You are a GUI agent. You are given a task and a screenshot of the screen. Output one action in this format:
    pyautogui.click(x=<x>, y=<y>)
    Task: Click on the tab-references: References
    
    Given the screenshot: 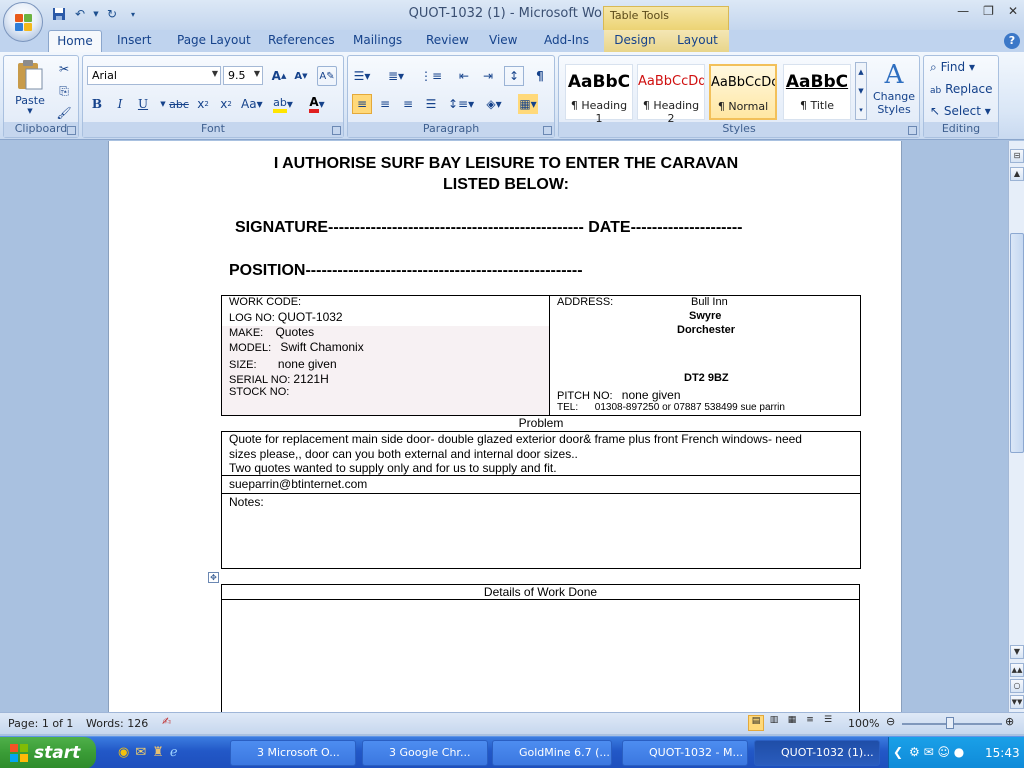 What is the action you would take?
    pyautogui.click(x=301, y=41)
    